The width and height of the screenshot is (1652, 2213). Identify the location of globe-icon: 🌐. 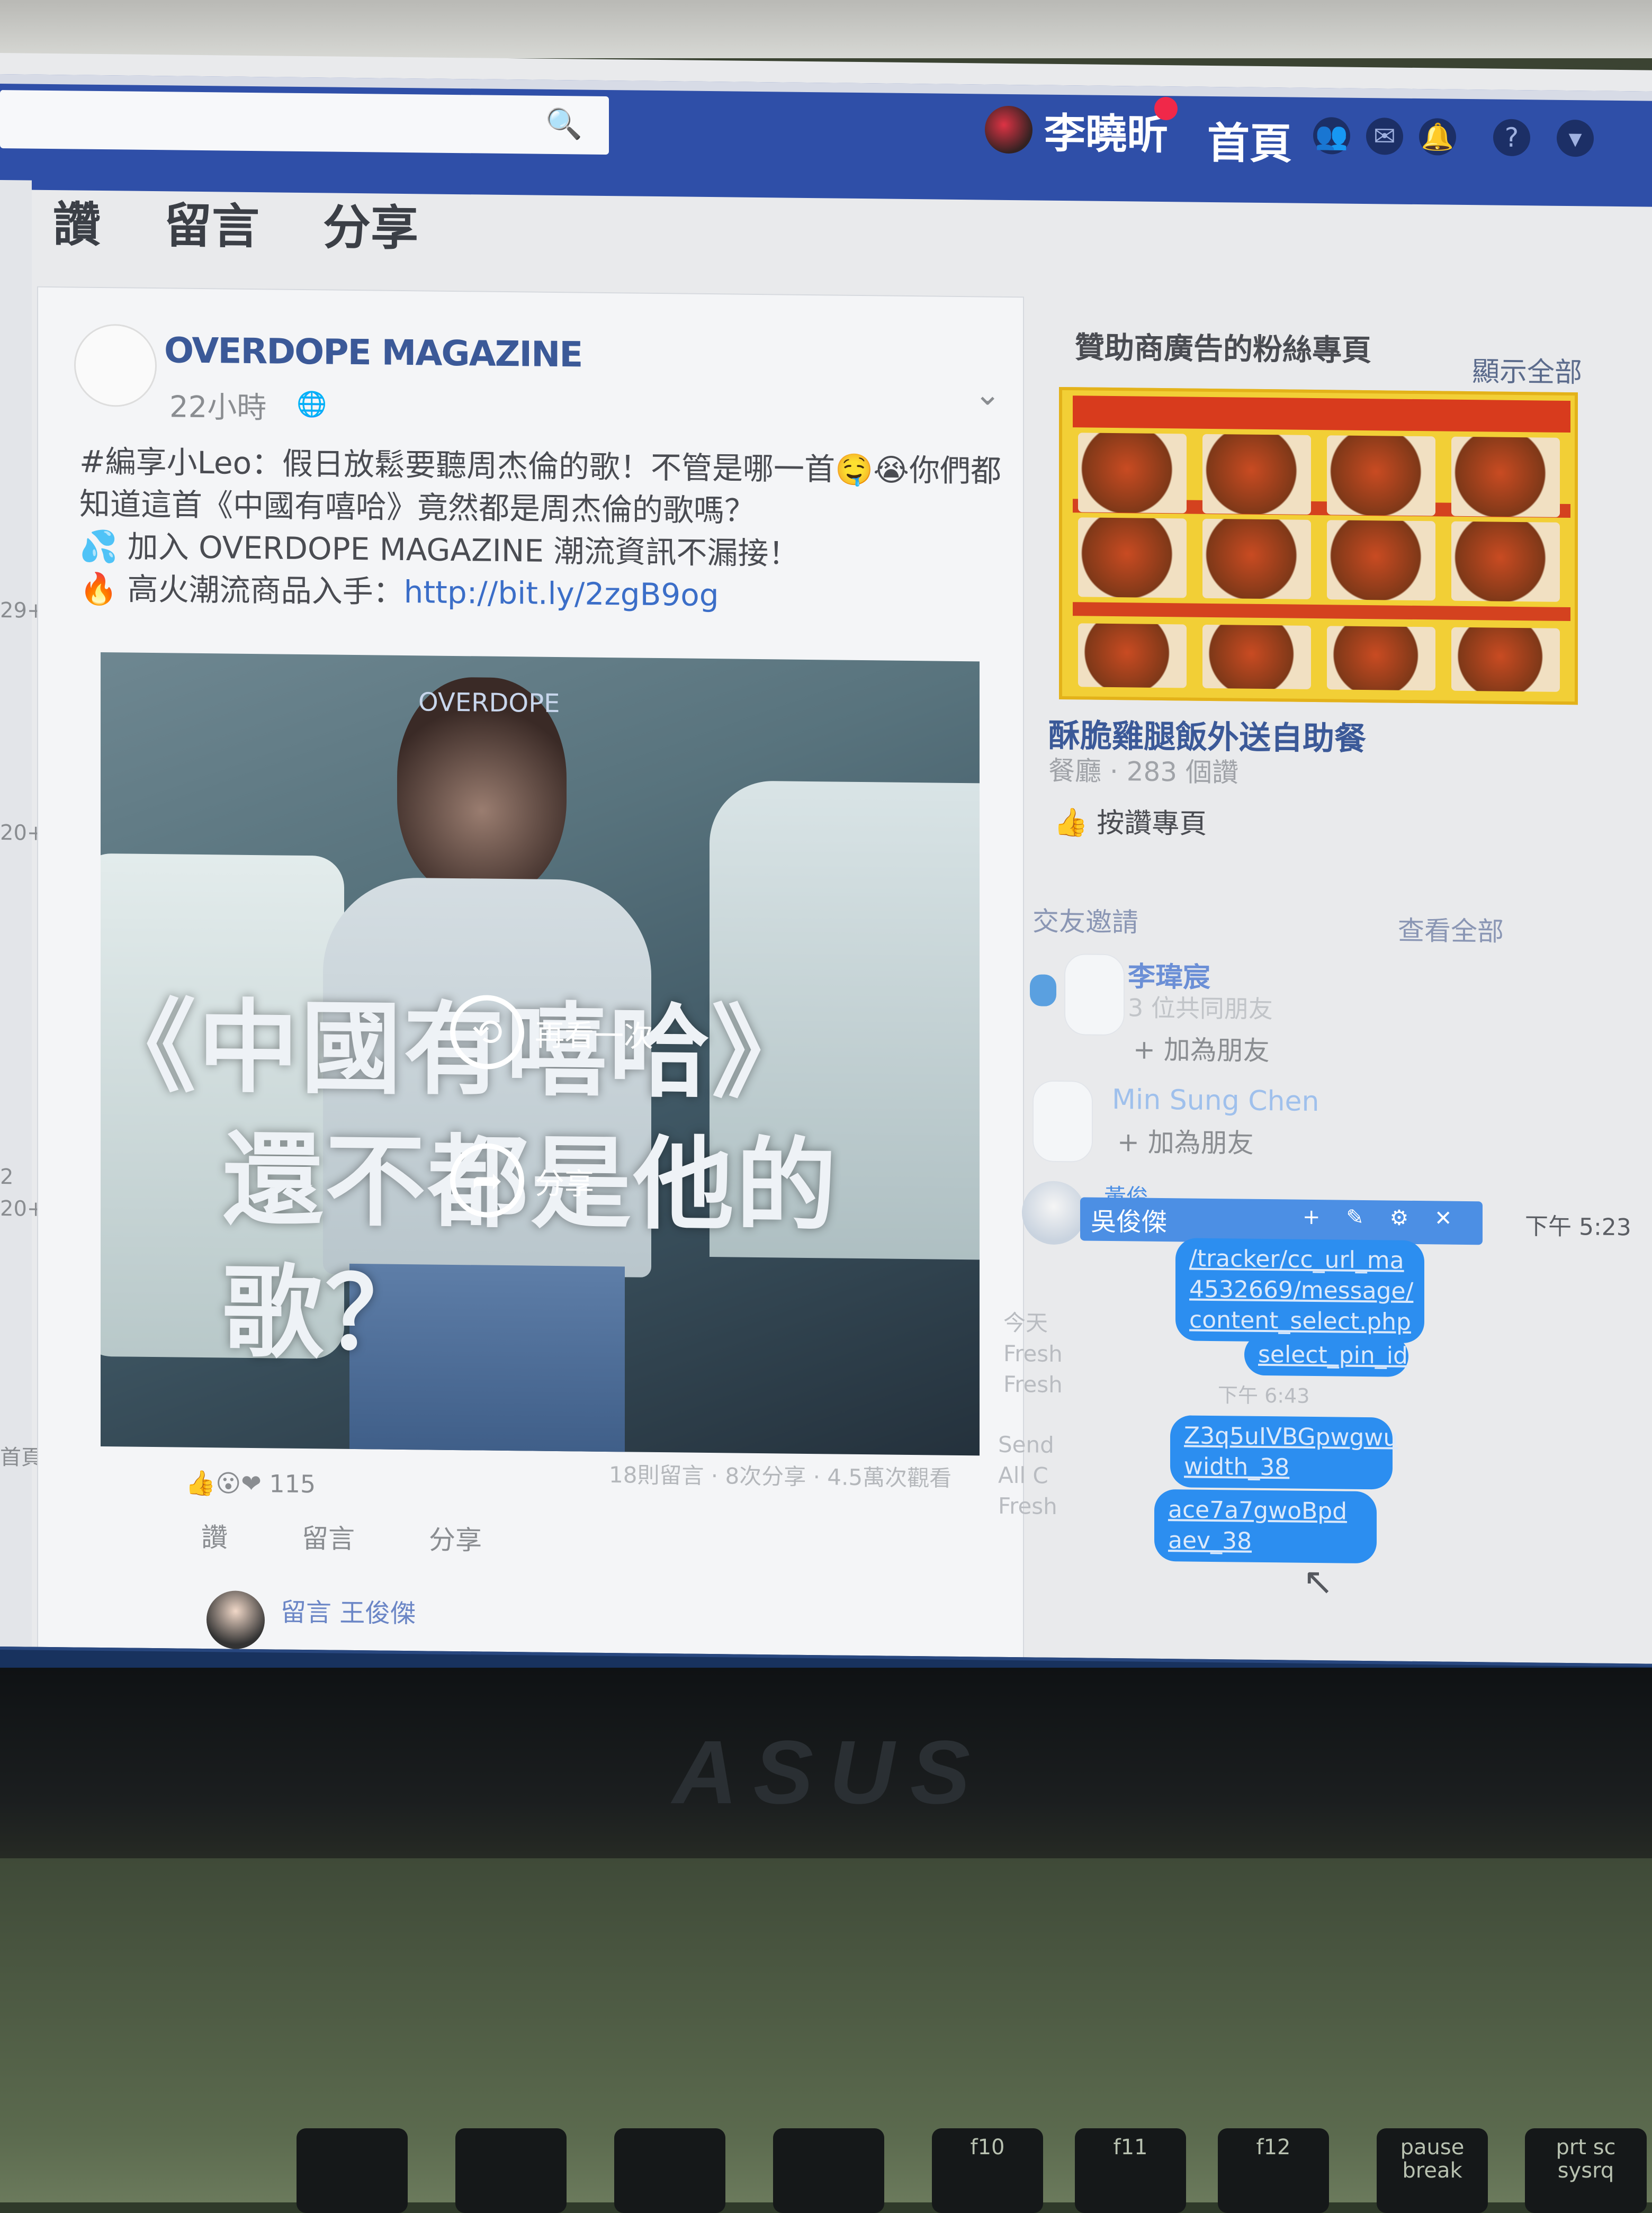
(312, 404).